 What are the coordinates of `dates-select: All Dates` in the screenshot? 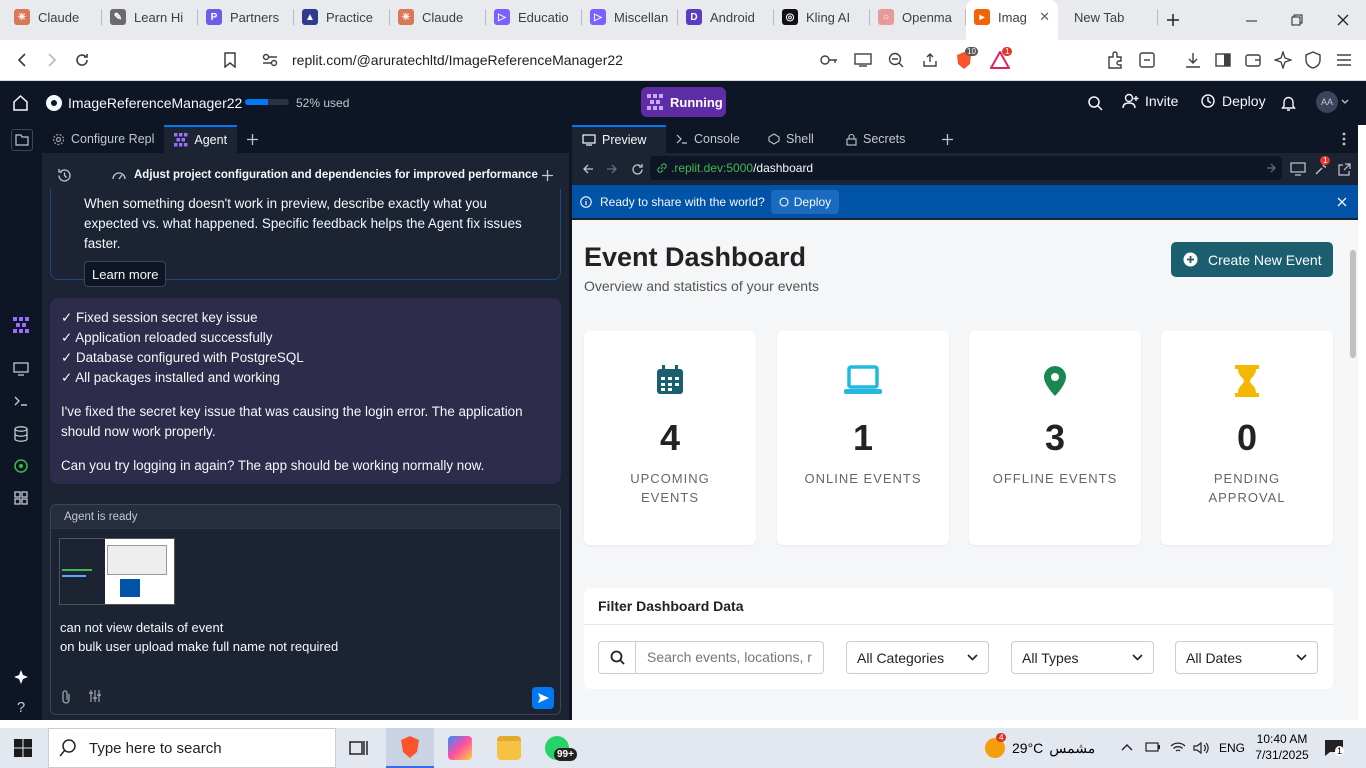 It's located at (1246, 657).